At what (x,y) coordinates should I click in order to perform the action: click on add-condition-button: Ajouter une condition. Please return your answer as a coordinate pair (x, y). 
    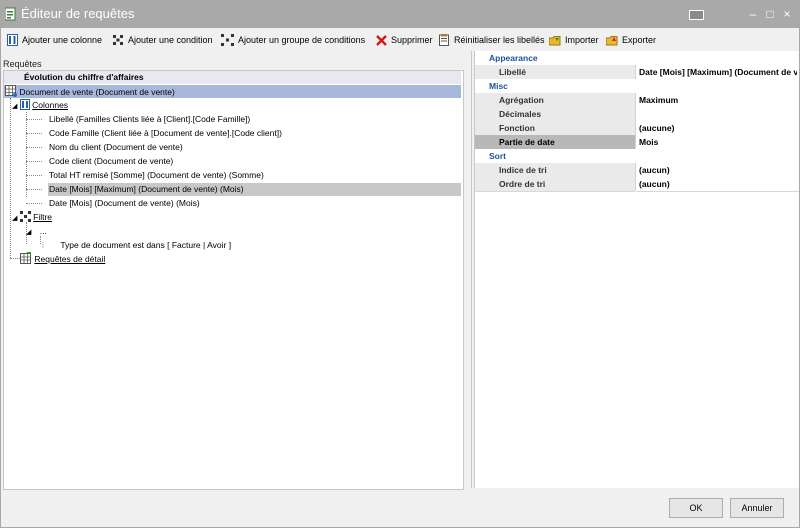
    Looking at the image, I should click on (162, 40).